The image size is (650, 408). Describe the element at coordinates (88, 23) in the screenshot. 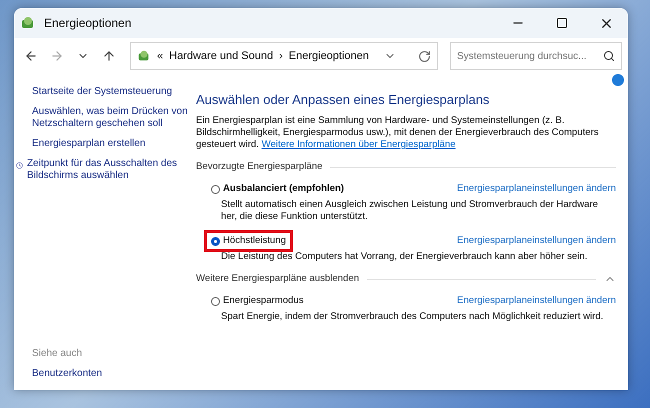

I see `window-title: Energieoptionen` at that location.